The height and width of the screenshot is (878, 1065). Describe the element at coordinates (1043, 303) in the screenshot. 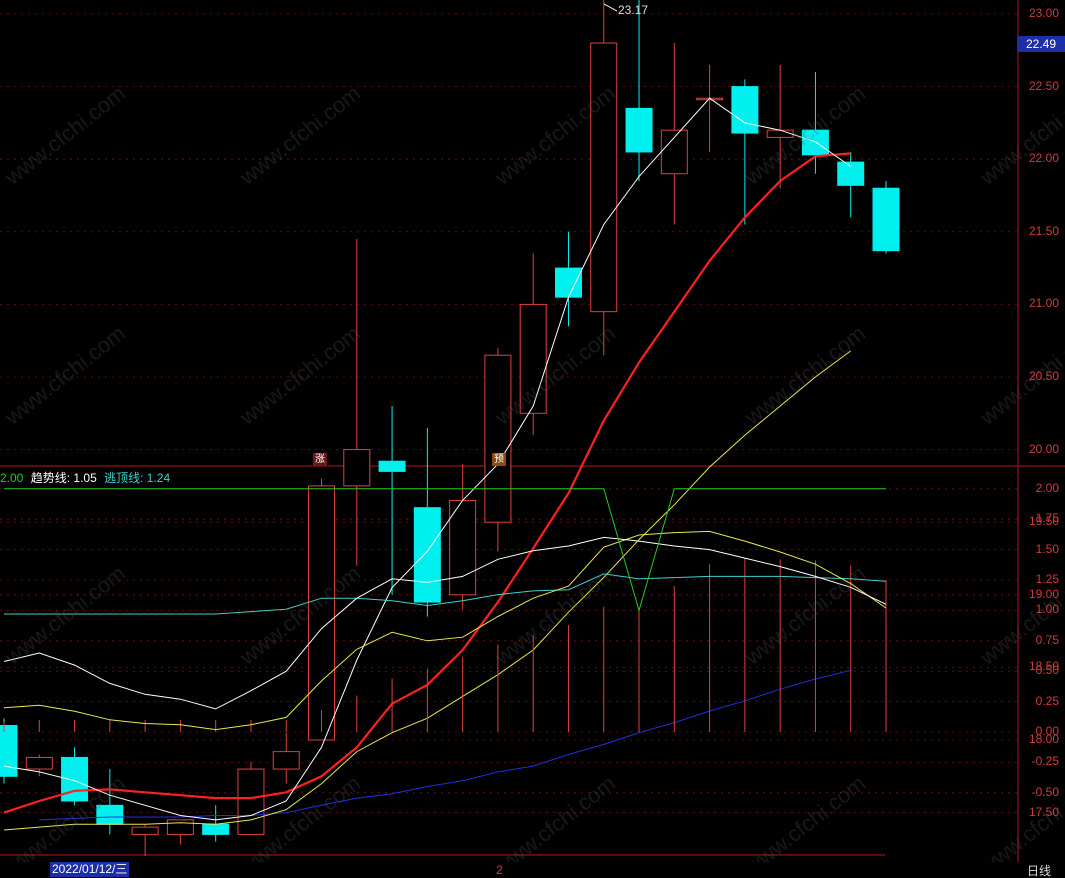

I see `price-tick-label: 21.00` at that location.